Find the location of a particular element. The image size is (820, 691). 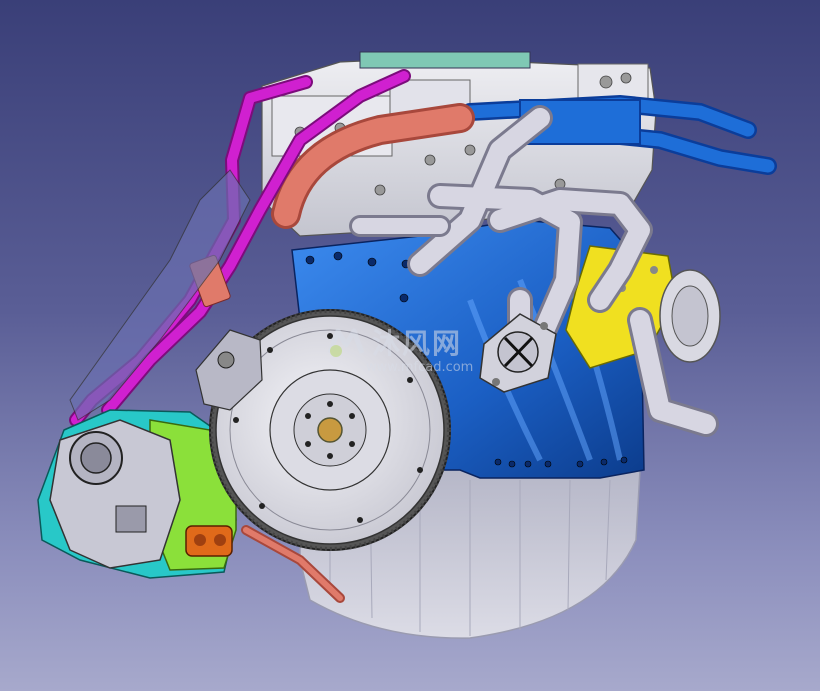

crank-sensor is located at coordinates (209, 541).